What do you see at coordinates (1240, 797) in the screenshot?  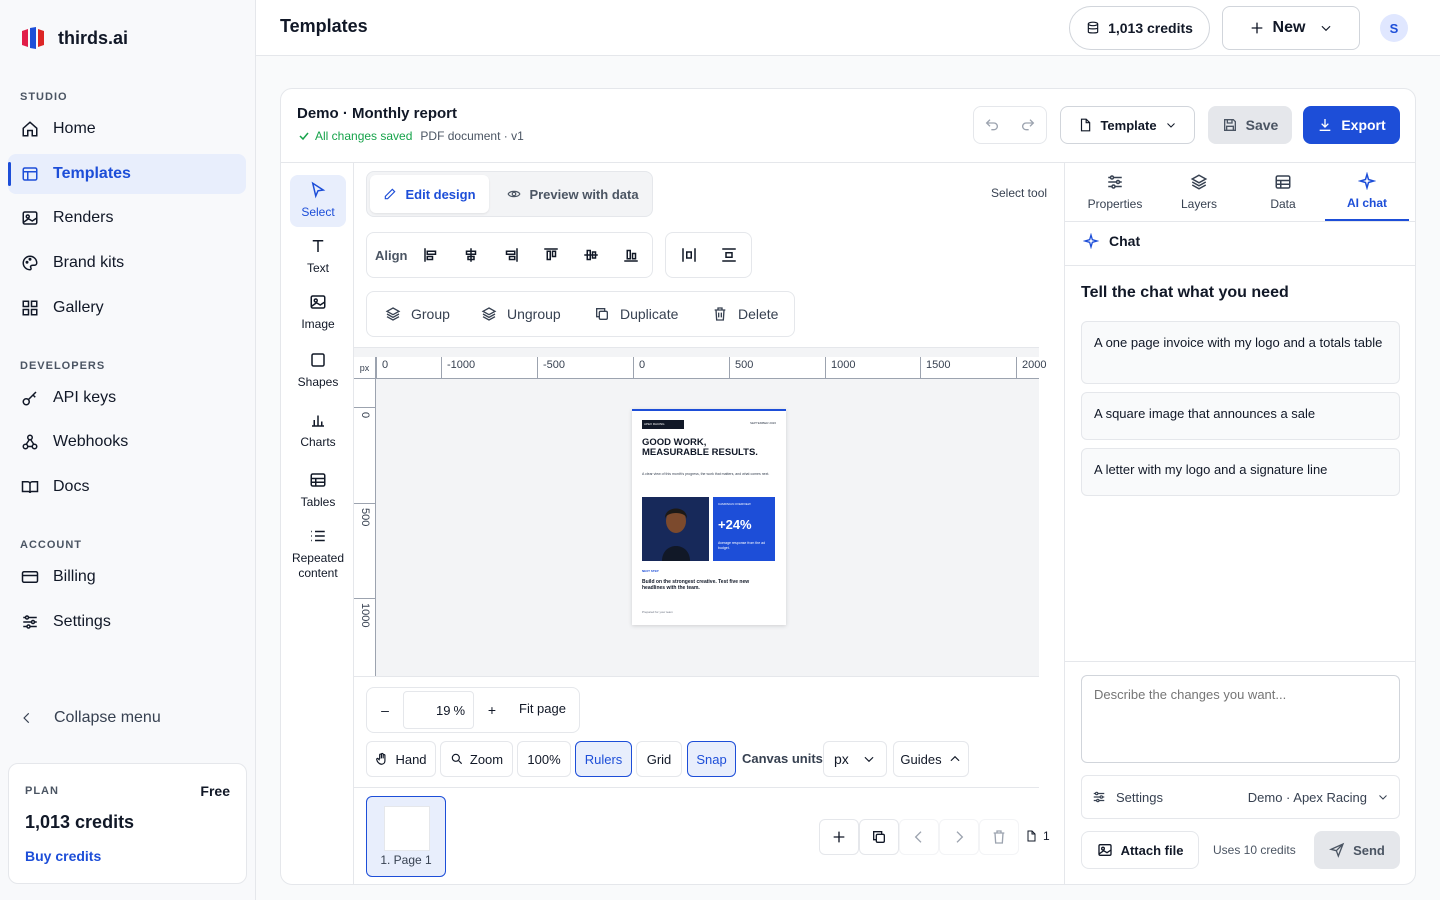 I see `chat-settings-select: Settings Demo · Apex Racing` at bounding box center [1240, 797].